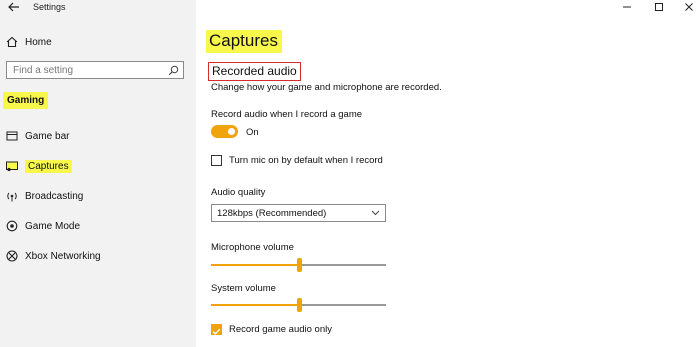  Describe the element at coordinates (254, 71) in the screenshot. I see `section-title: Recorded audio` at that location.